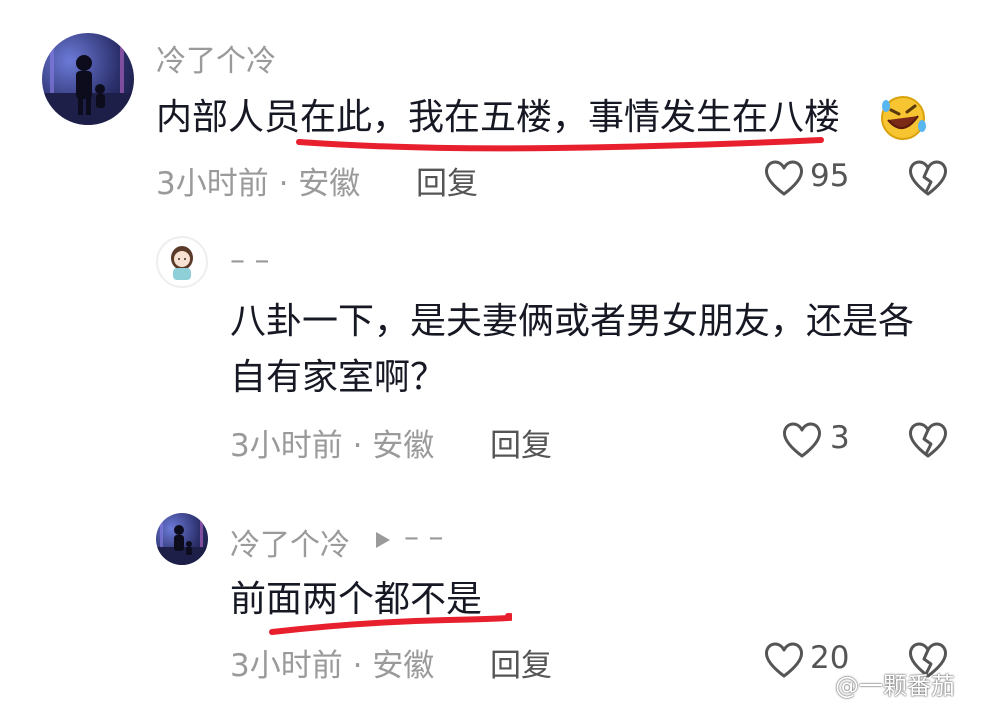  I want to click on comment-text-line: 自有家室啊？, so click(338, 377).